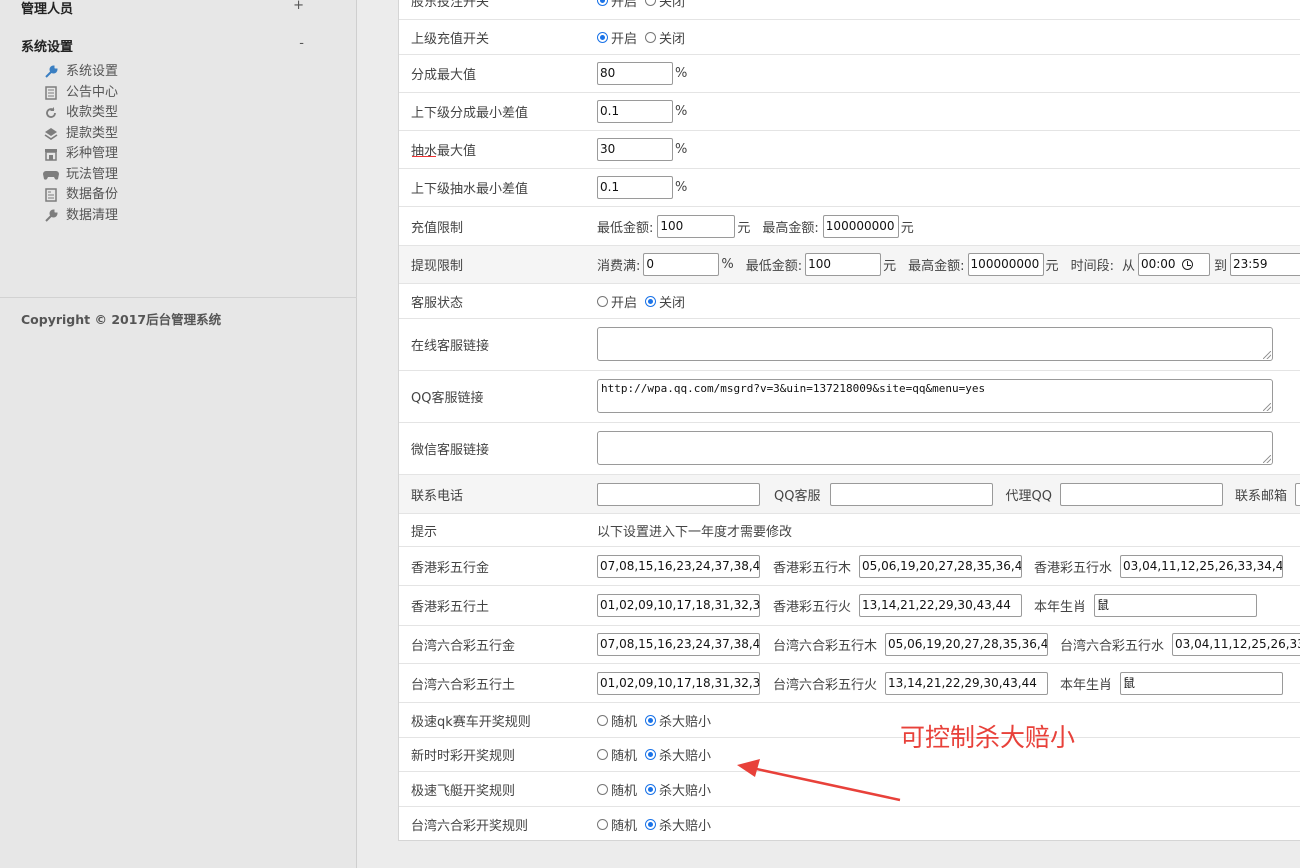 The image size is (1300, 868). I want to click on sidebar-item-announcements: 公告中心, so click(80, 93).